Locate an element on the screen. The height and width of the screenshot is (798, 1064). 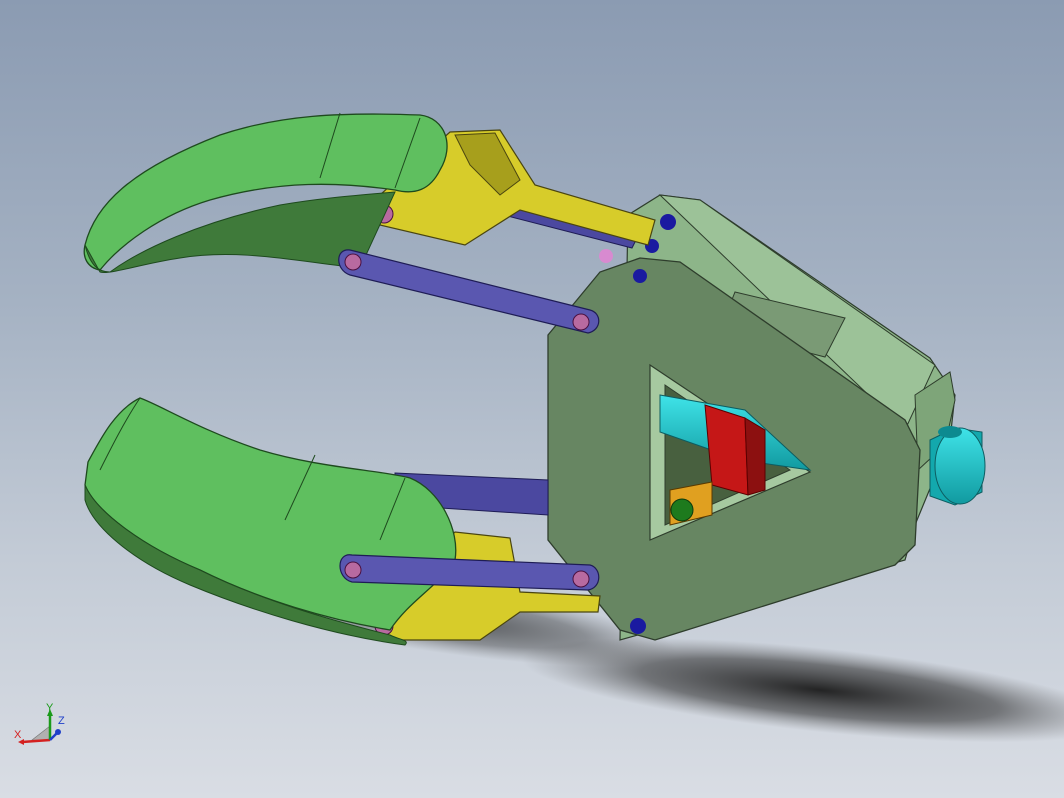
triad-z-label: Z is located at coordinates (61, 721).